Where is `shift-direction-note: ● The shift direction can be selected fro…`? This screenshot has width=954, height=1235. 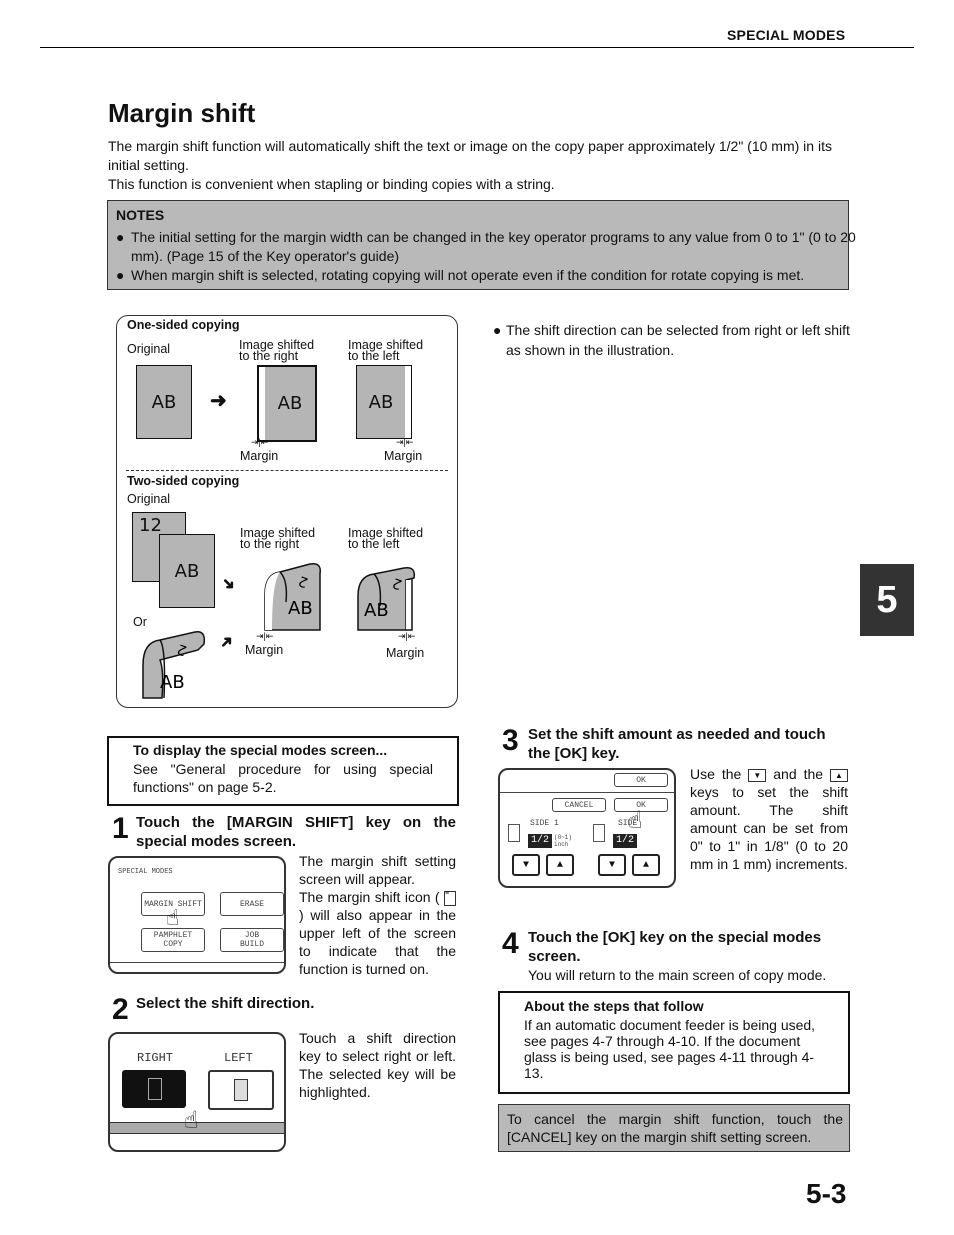 shift-direction-note: ● The shift direction can be selected fro… is located at coordinates (677, 340).